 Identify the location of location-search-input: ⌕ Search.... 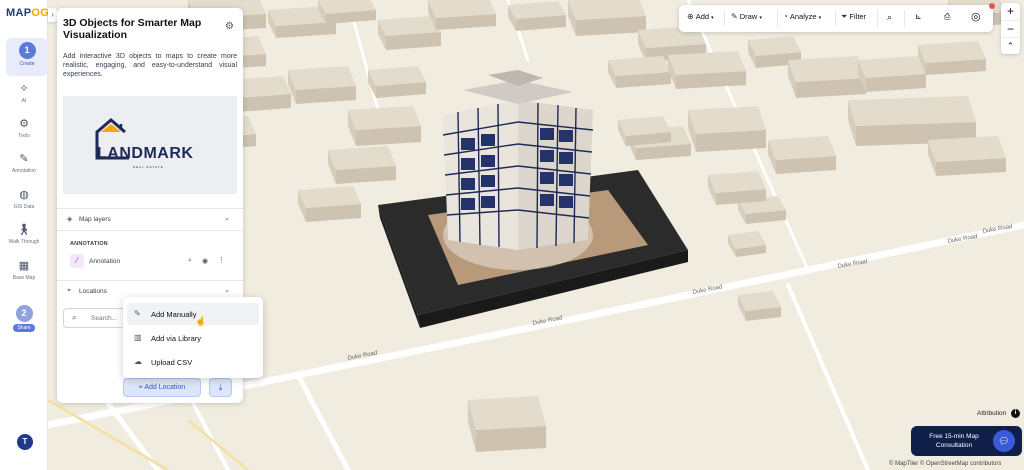
(96, 318).